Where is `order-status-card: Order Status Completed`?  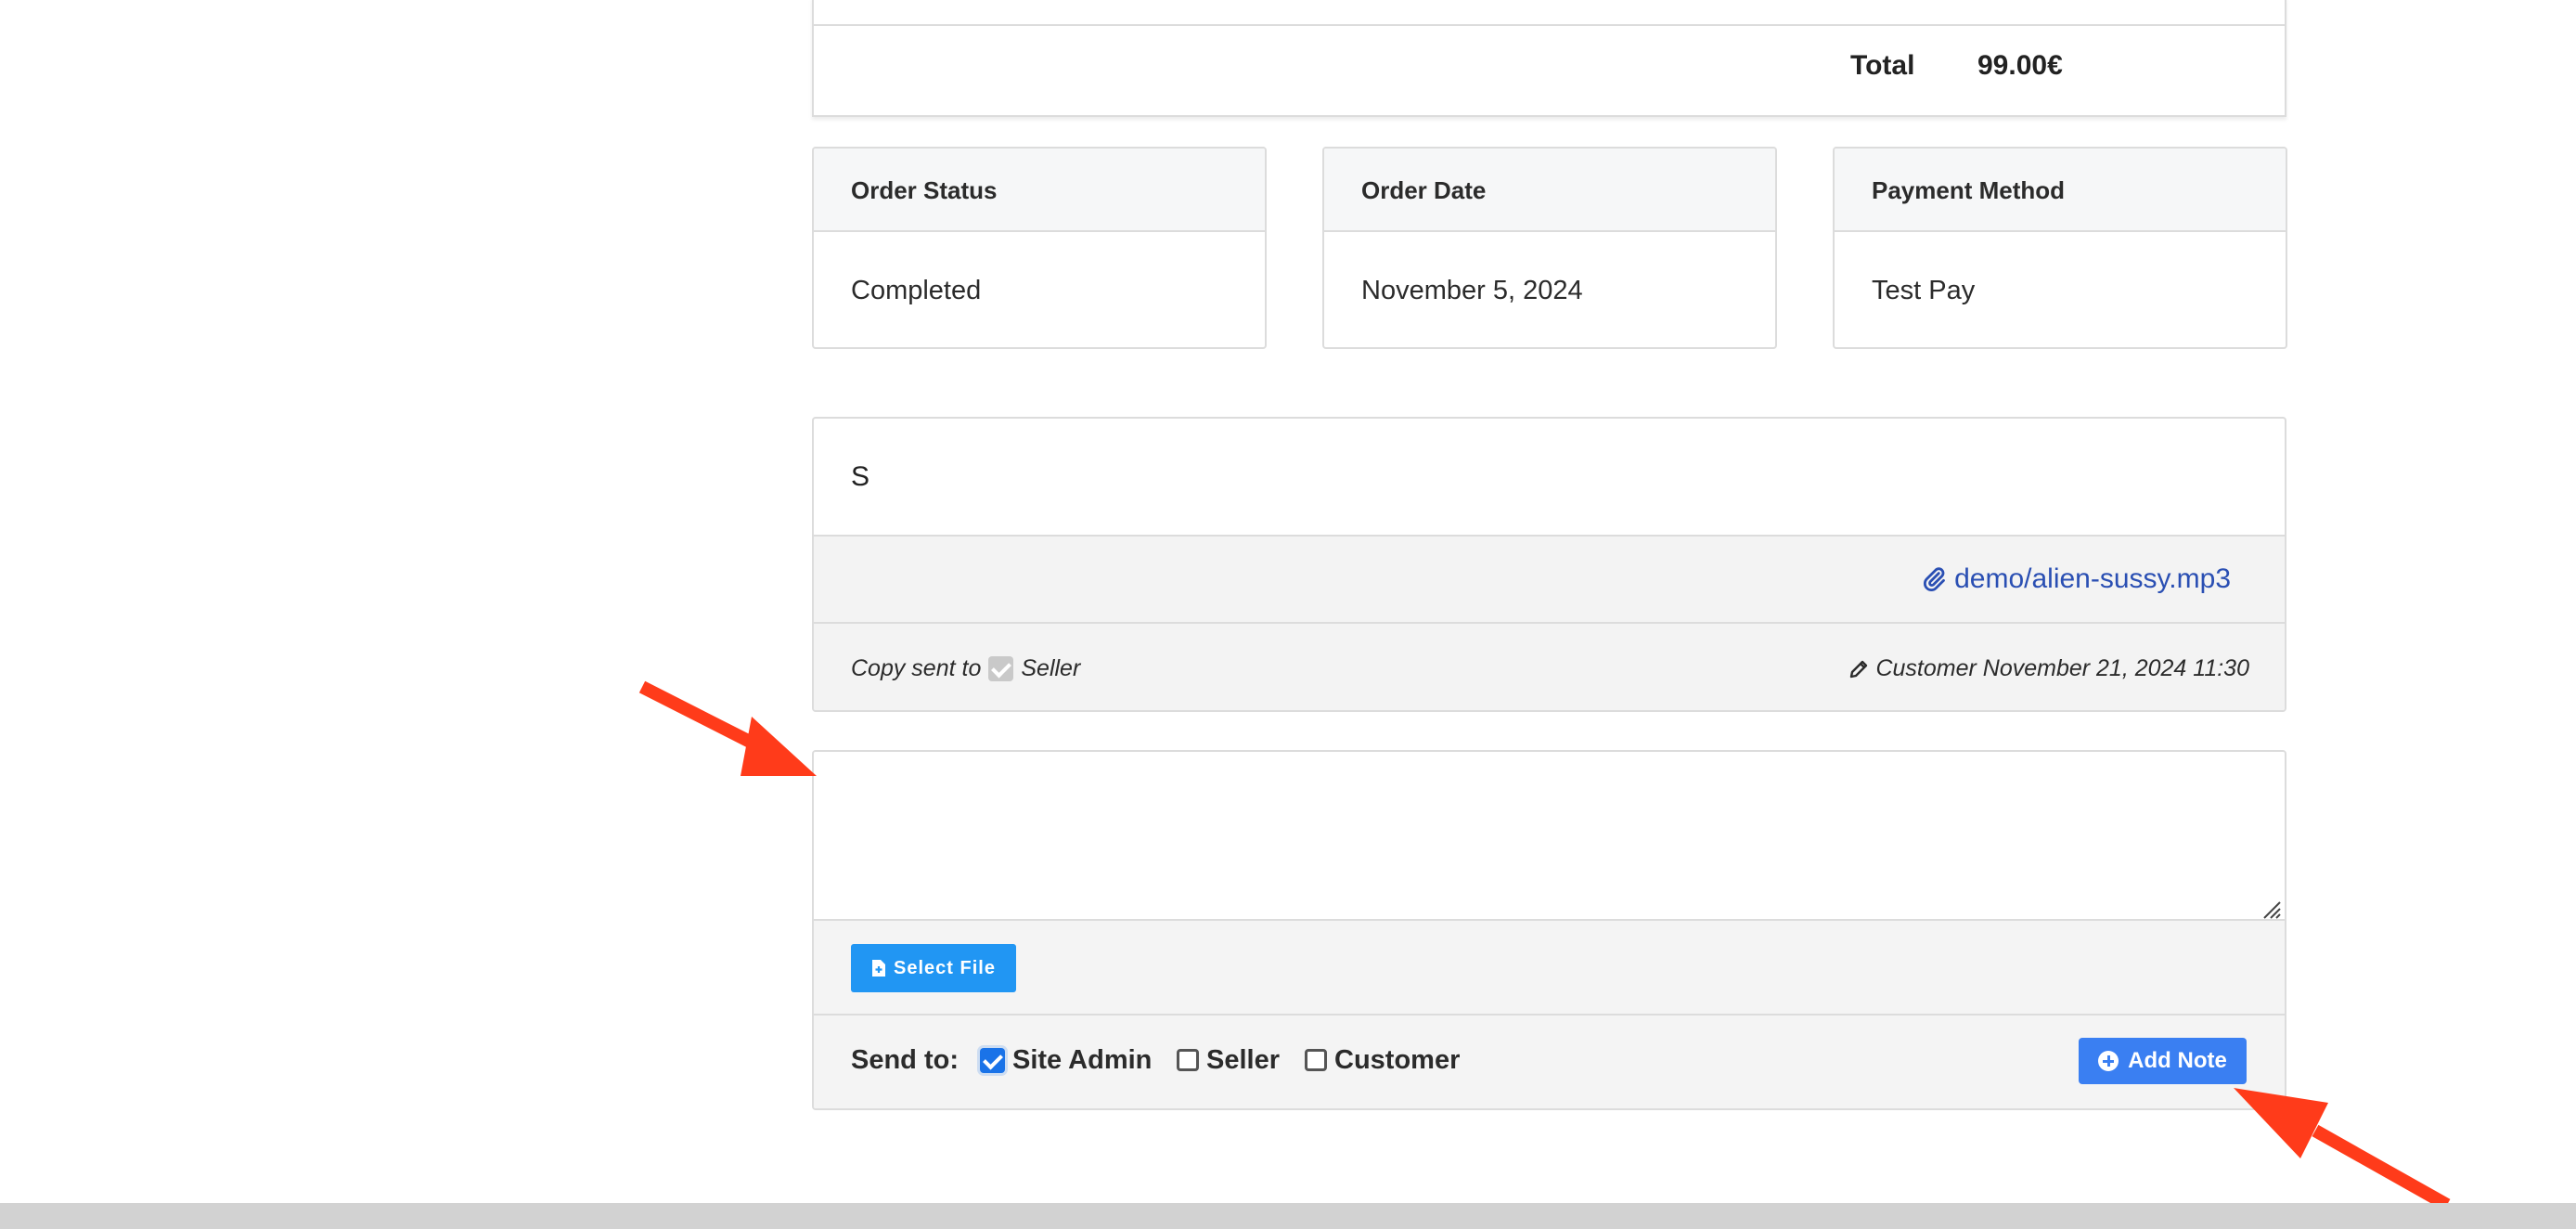 order-status-card: Order Status Completed is located at coordinates (1039, 248).